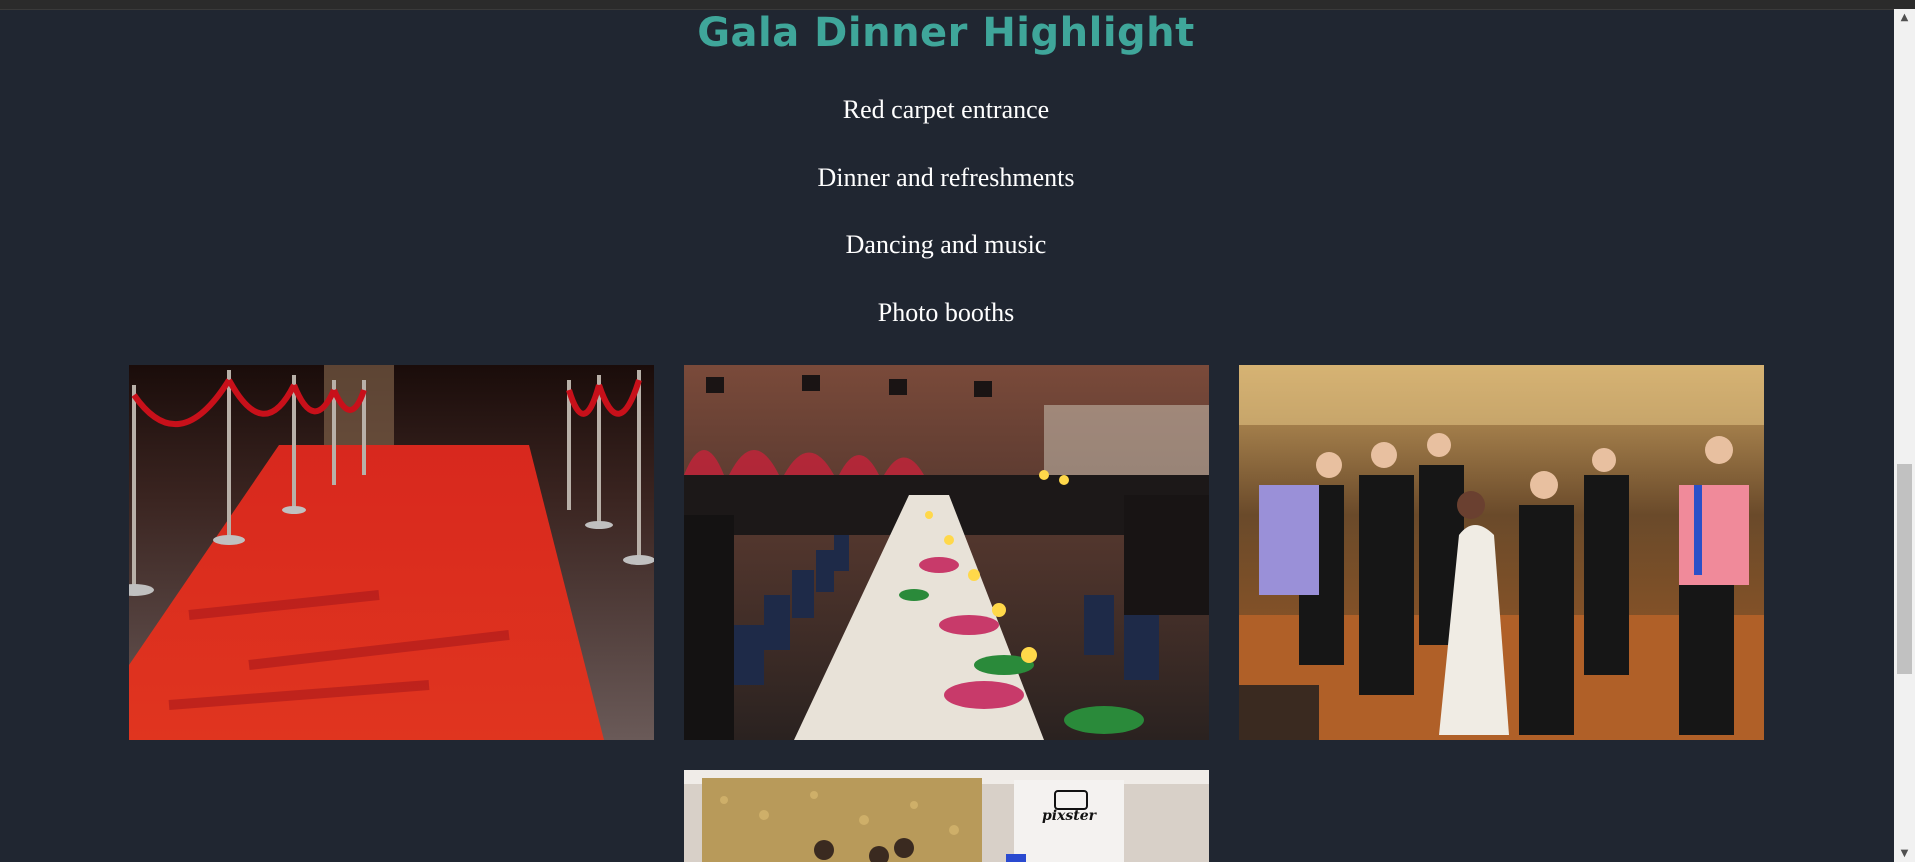 This screenshot has width=1915, height=862. I want to click on section-title: Gala Dinner Highlight, so click(946, 33).